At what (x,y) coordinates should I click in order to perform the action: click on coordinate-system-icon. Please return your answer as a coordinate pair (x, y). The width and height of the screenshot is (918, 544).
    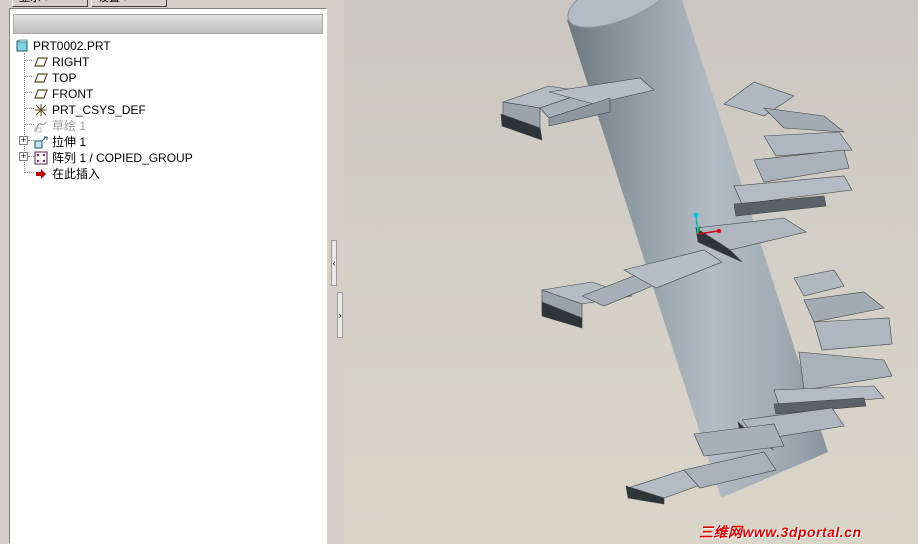
    Looking at the image, I should click on (41, 110).